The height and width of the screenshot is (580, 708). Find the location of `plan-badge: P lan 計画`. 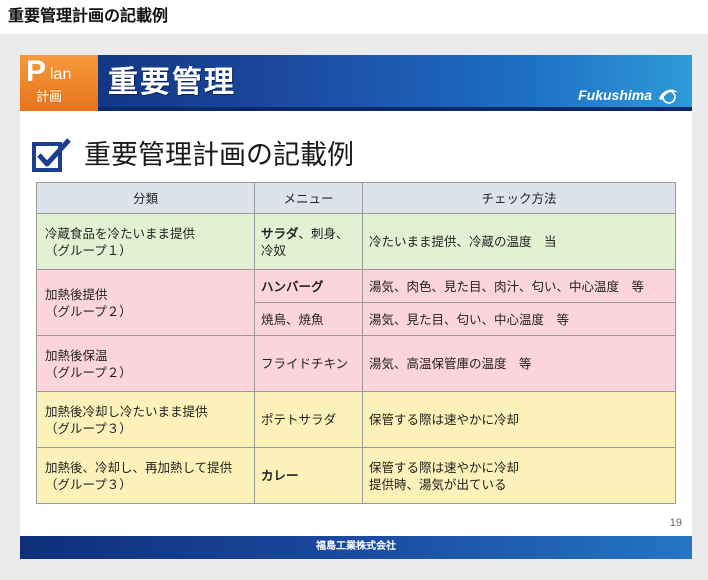

plan-badge: P lan 計画 is located at coordinates (59, 83).